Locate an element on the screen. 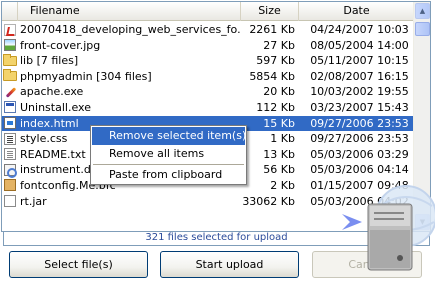 The width and height of the screenshot is (435, 283). file-date: 08/05/2004 14:00 is located at coordinates (359, 45).